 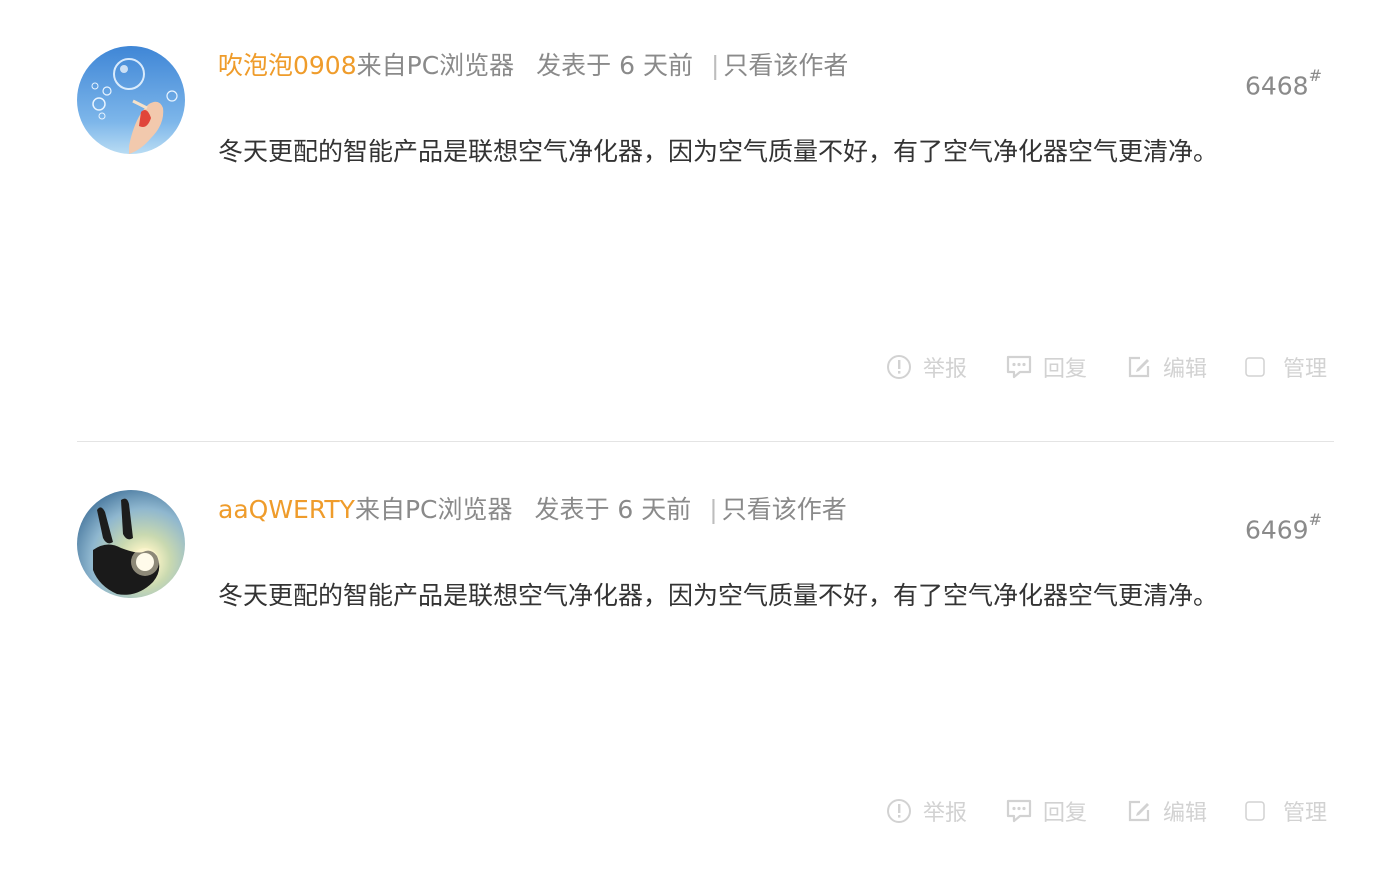 I want to click on avatar-hand-sun-image, so click(x=131, y=544).